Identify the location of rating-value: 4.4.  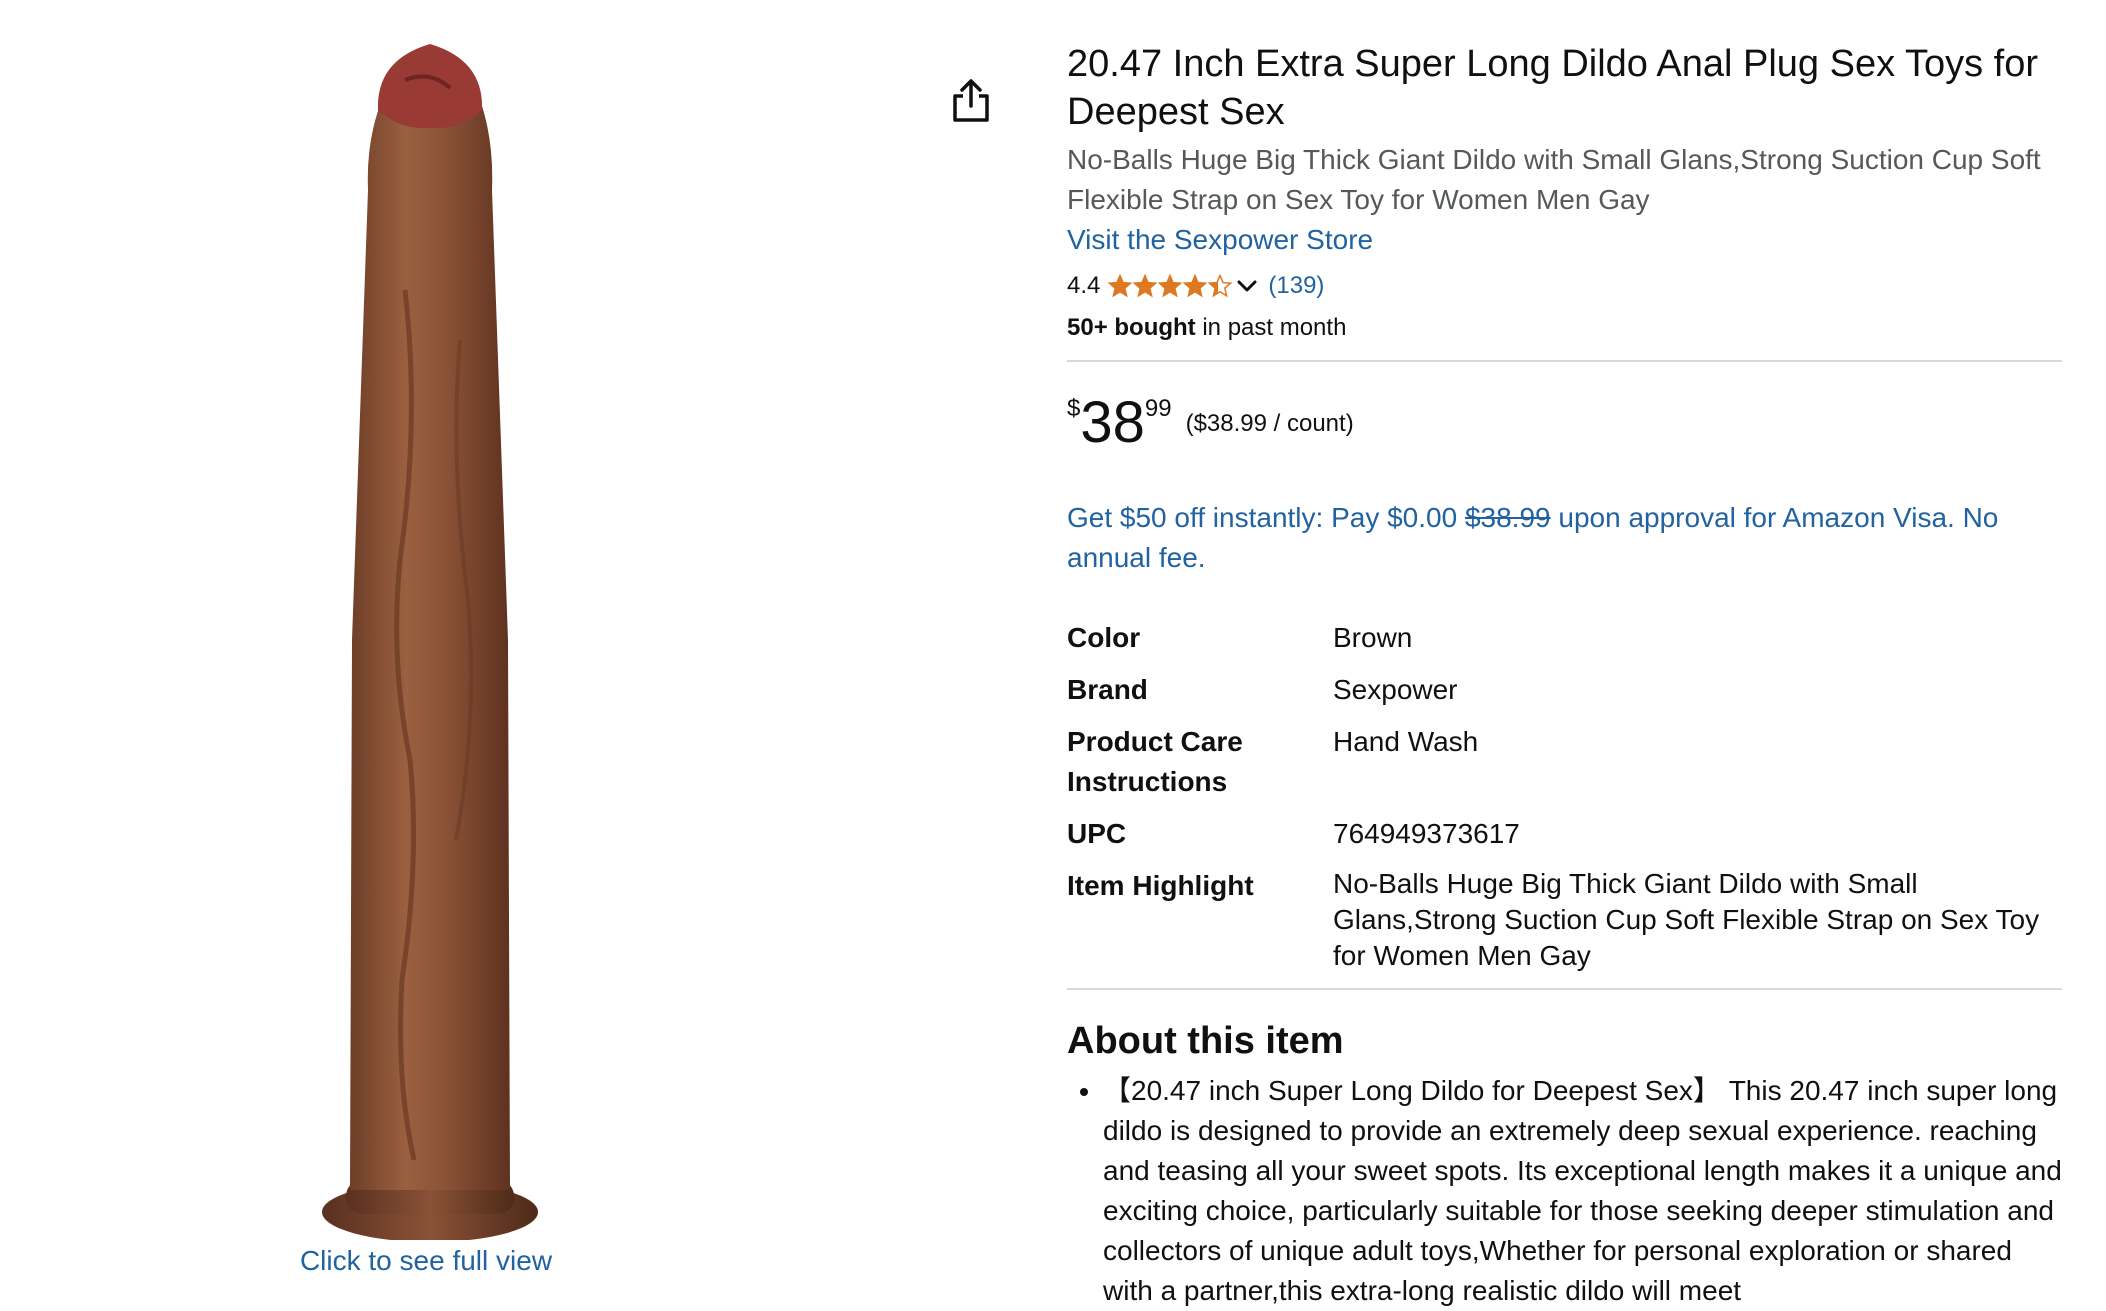
(1084, 285).